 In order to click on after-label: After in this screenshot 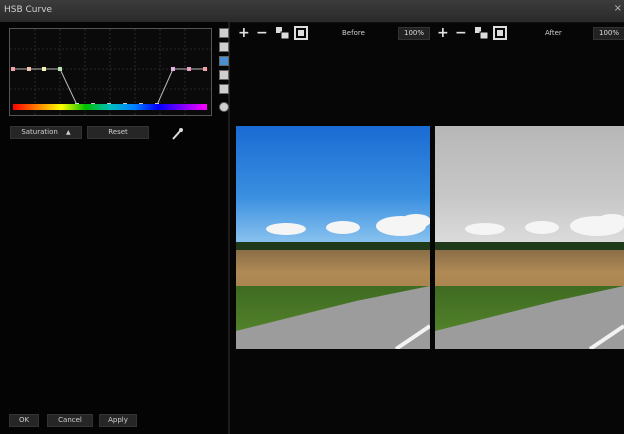, I will do `click(553, 33)`.